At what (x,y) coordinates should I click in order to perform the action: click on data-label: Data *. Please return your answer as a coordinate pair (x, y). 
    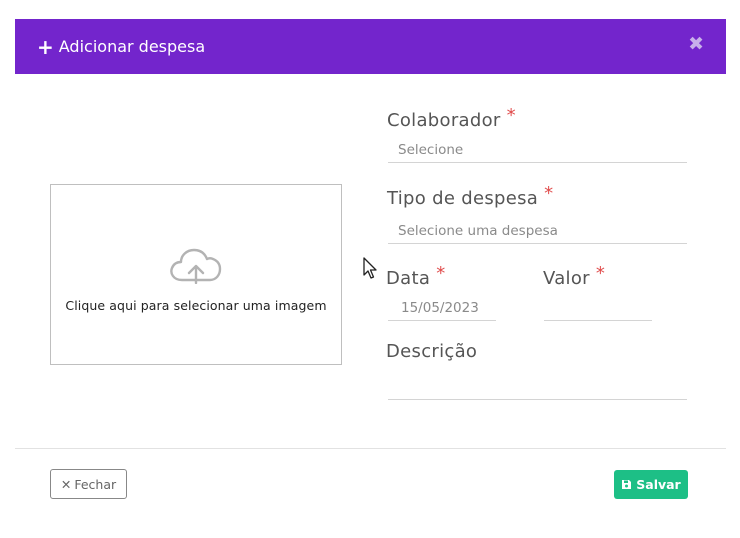
    Looking at the image, I should click on (416, 276).